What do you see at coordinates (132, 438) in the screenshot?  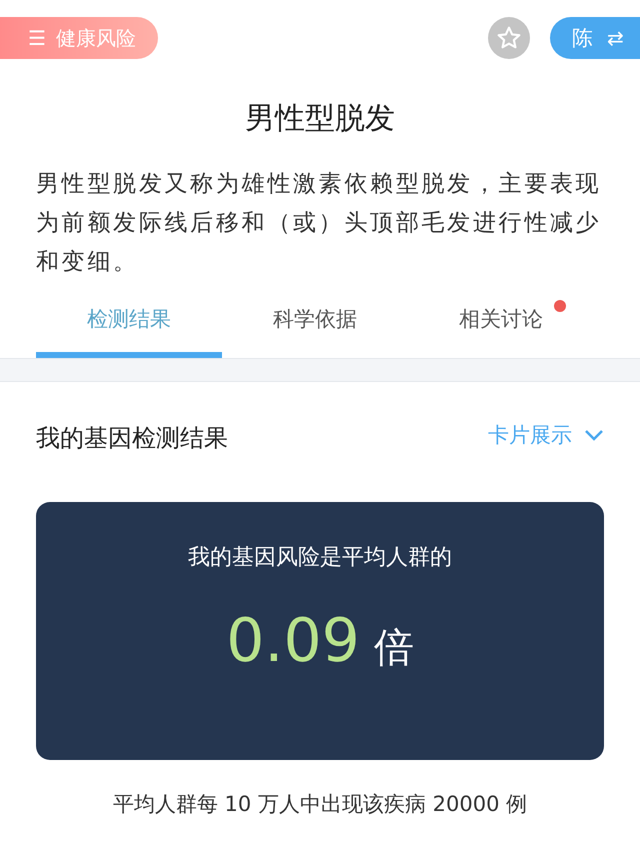 I see `section-title: 我的基因检测结果` at bounding box center [132, 438].